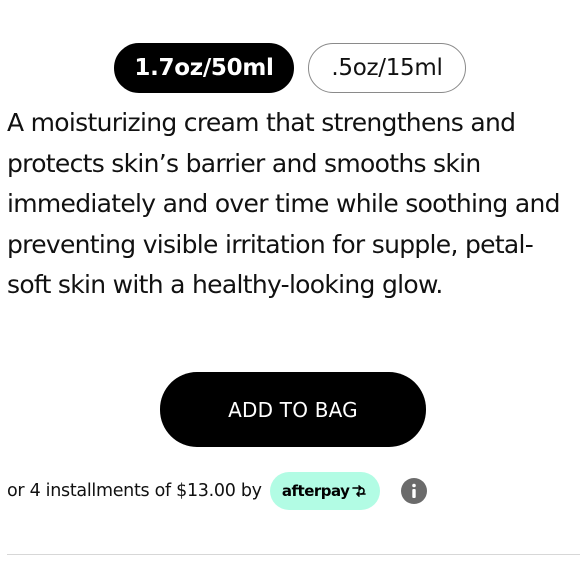  What do you see at coordinates (359, 491) in the screenshot?
I see `afterpay-arrows-icon` at bounding box center [359, 491].